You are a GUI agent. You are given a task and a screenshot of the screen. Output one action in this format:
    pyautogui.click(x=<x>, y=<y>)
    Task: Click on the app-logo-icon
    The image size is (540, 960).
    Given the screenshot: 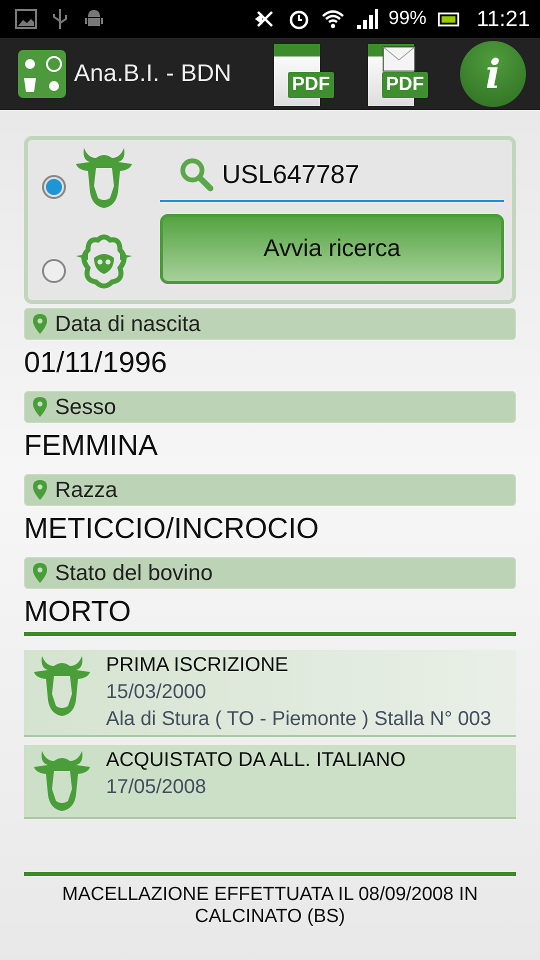 What is the action you would take?
    pyautogui.click(x=42, y=74)
    